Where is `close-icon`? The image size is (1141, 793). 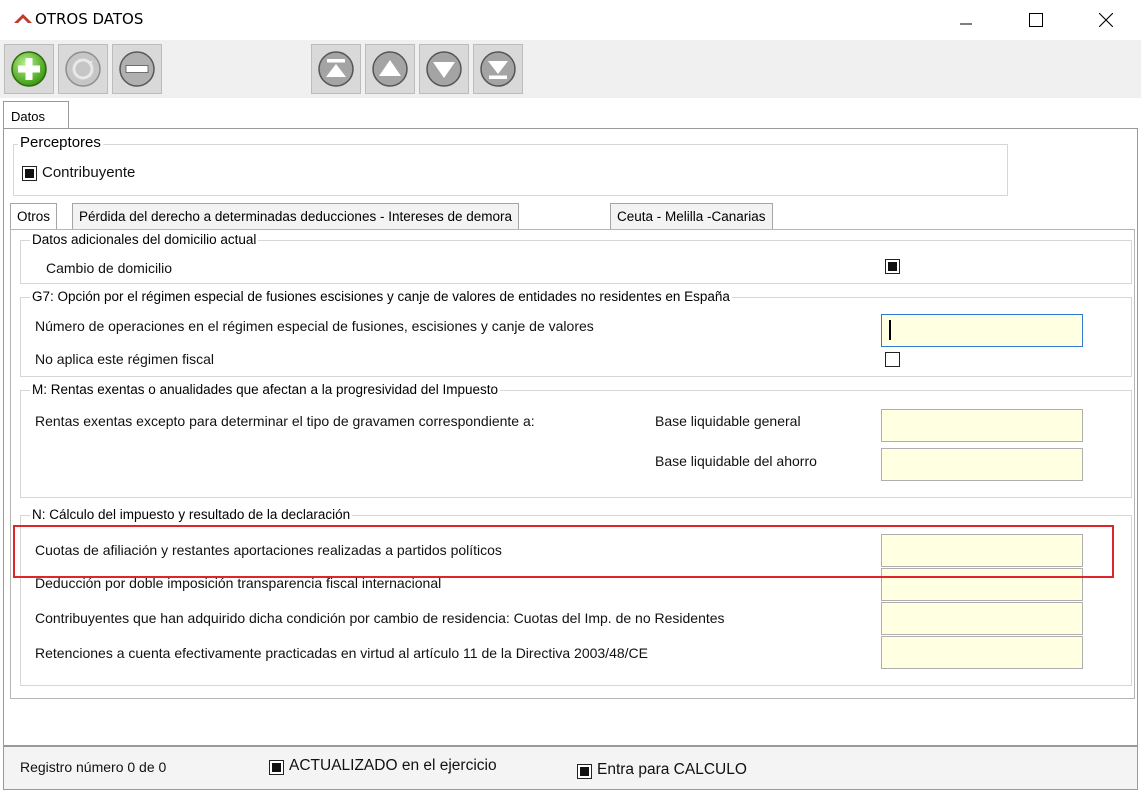
close-icon is located at coordinates (1106, 20).